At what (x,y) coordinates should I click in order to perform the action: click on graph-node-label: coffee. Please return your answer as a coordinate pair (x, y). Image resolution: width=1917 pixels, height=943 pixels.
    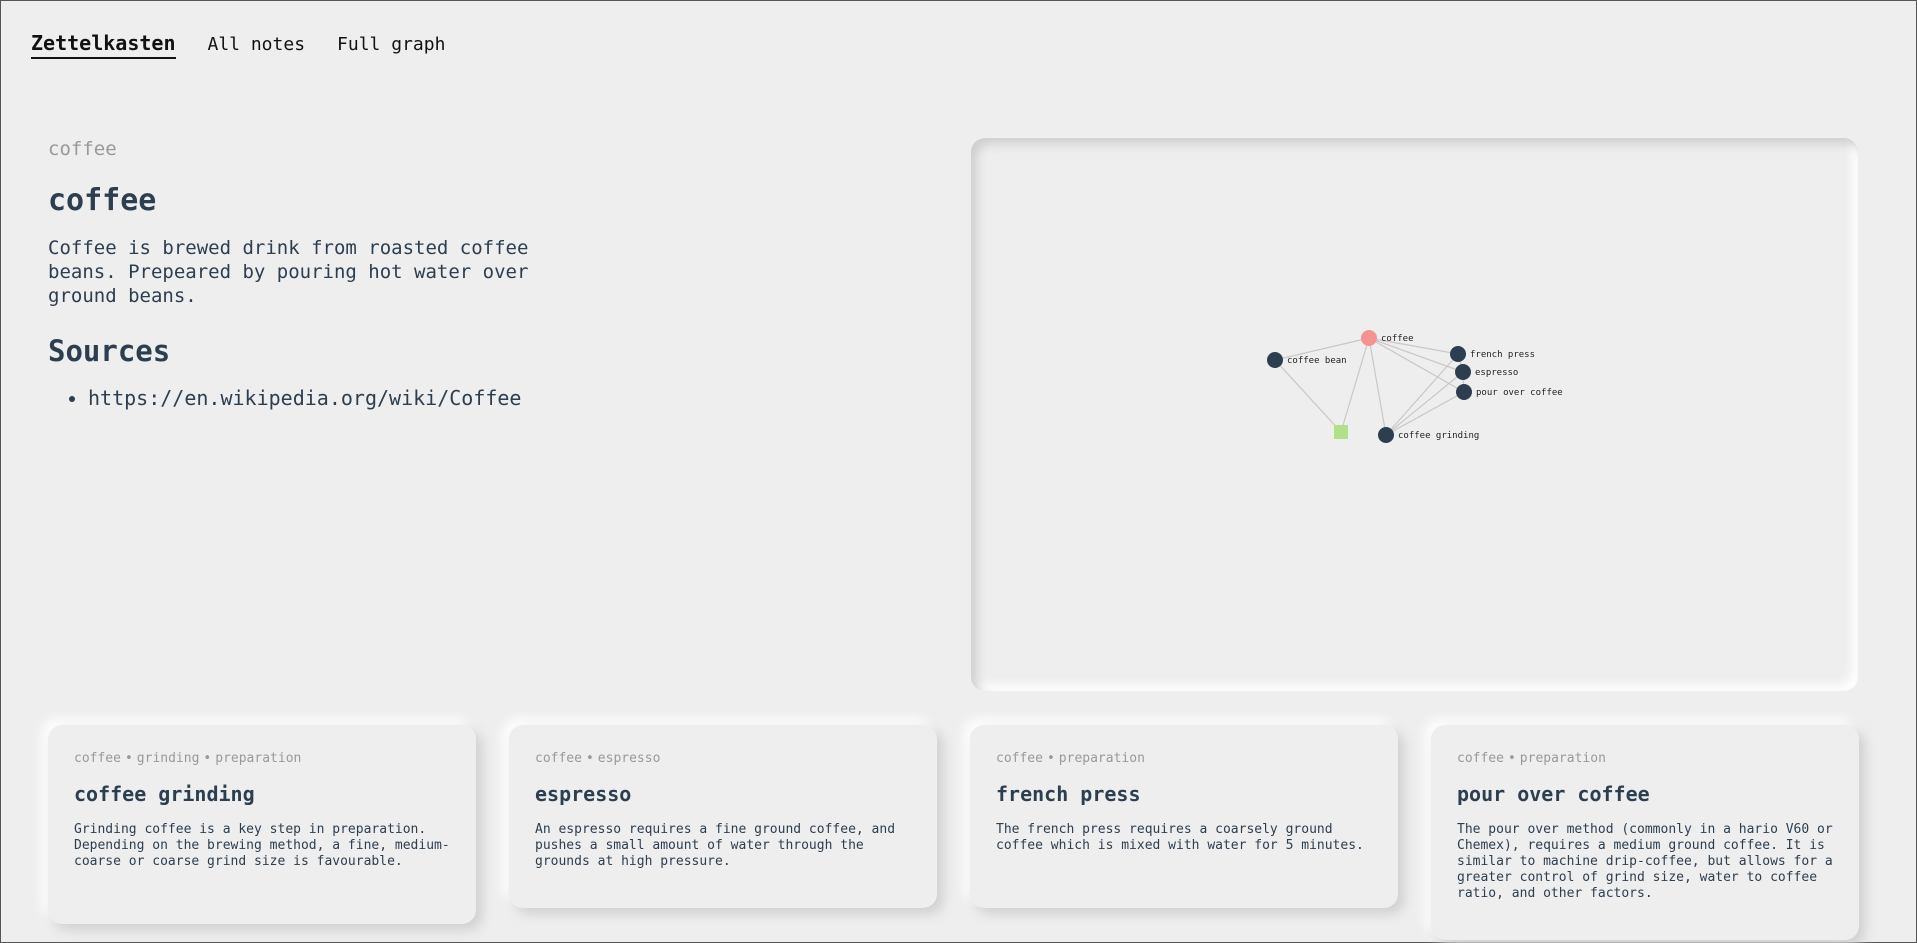
    Looking at the image, I should click on (1397, 339).